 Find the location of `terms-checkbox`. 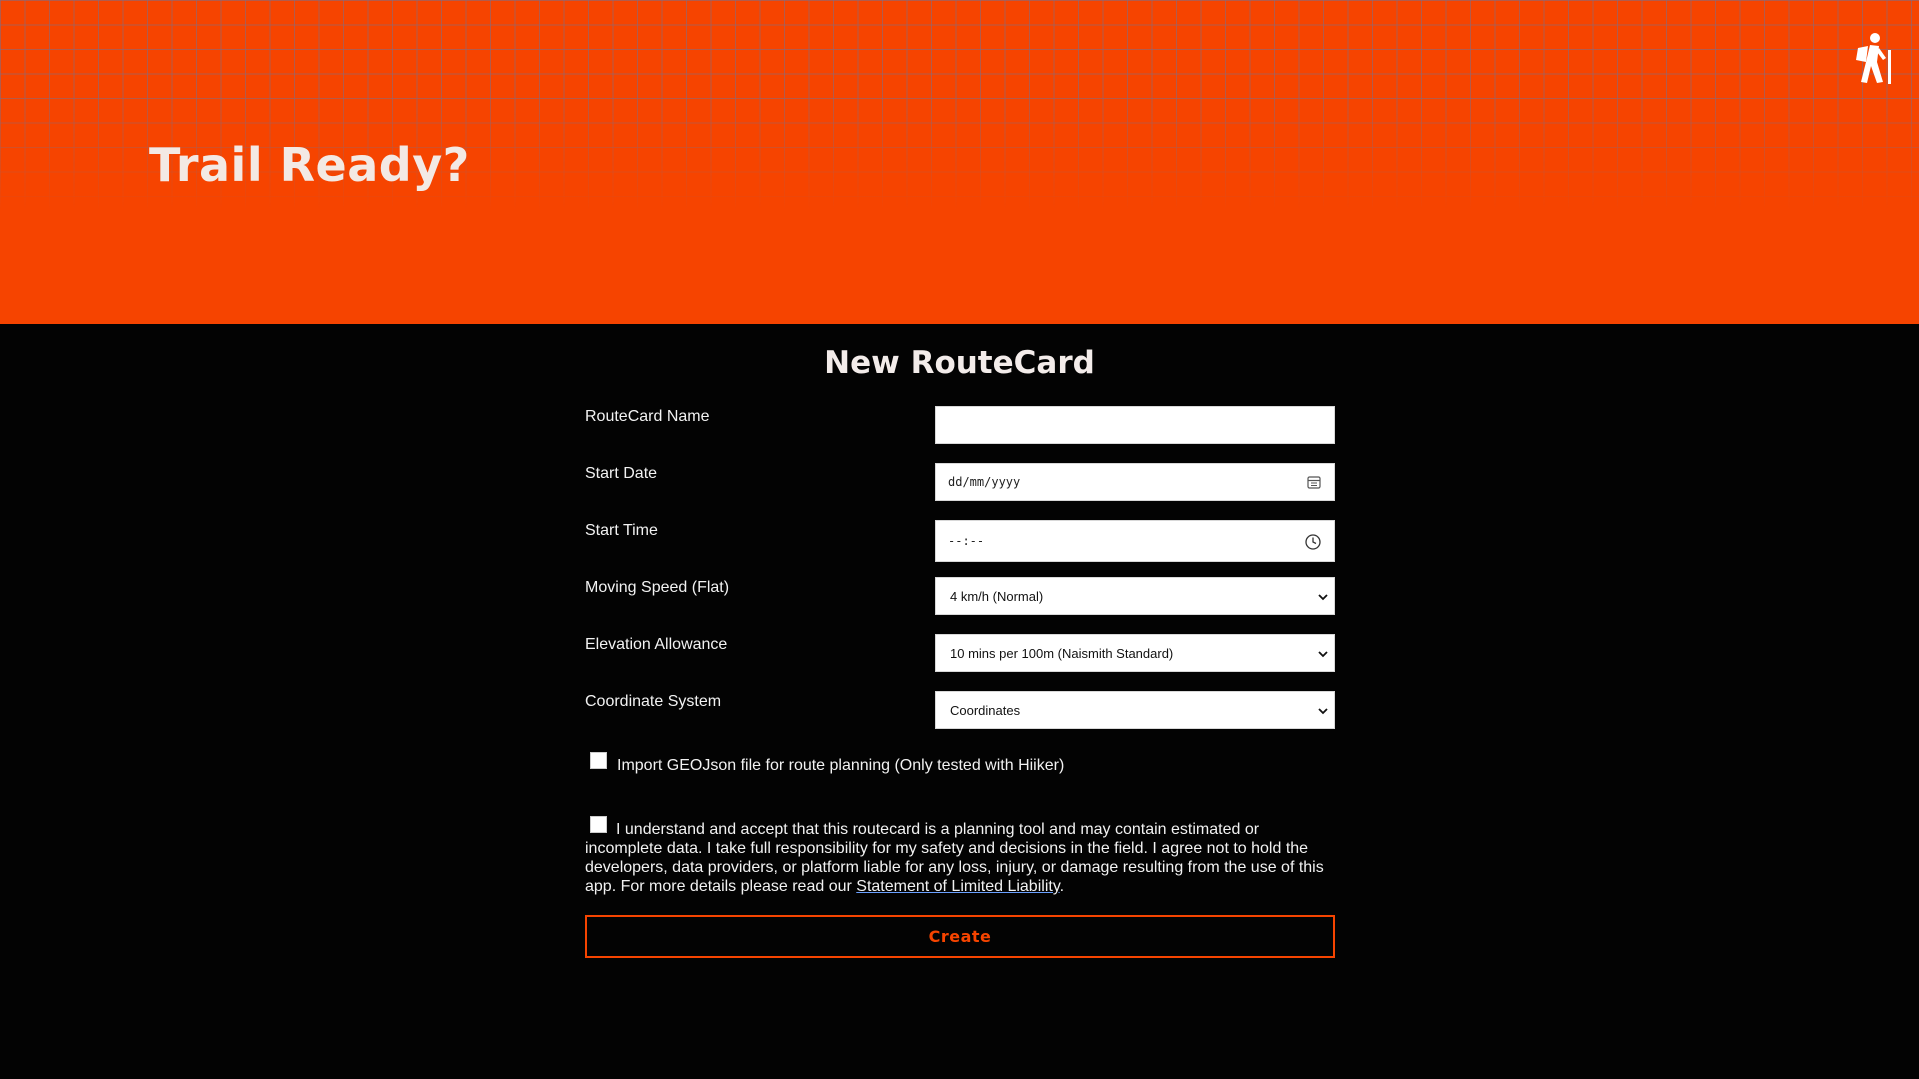

terms-checkbox is located at coordinates (598, 824).